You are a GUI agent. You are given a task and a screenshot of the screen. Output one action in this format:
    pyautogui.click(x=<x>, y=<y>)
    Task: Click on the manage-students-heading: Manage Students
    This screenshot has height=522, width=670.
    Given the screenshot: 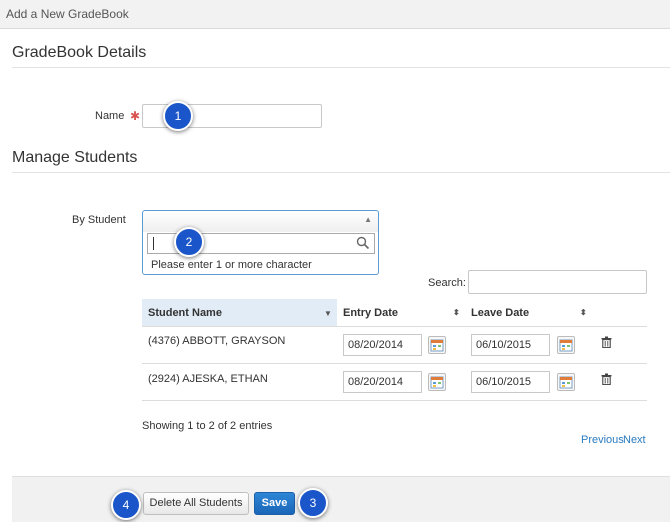 What is the action you would take?
    pyautogui.click(x=75, y=157)
    